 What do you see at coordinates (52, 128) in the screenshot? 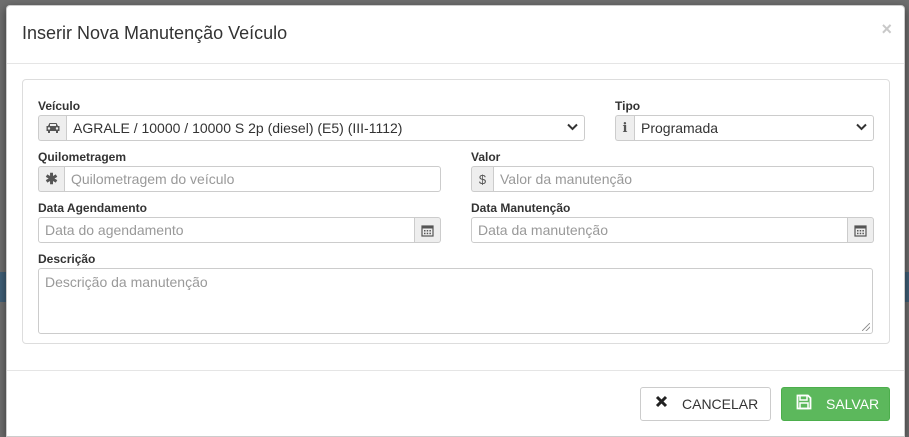
I see `car-icon` at bounding box center [52, 128].